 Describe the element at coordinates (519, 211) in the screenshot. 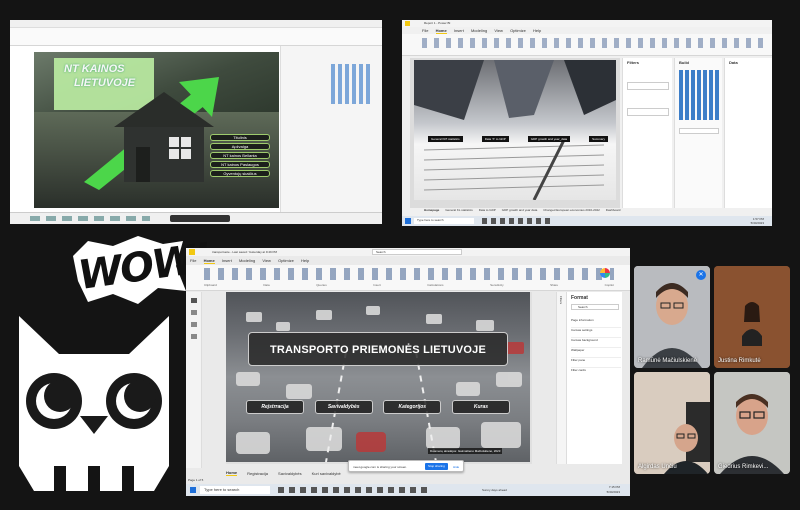

I see `page-tab-3: GDP growth and year data` at that location.